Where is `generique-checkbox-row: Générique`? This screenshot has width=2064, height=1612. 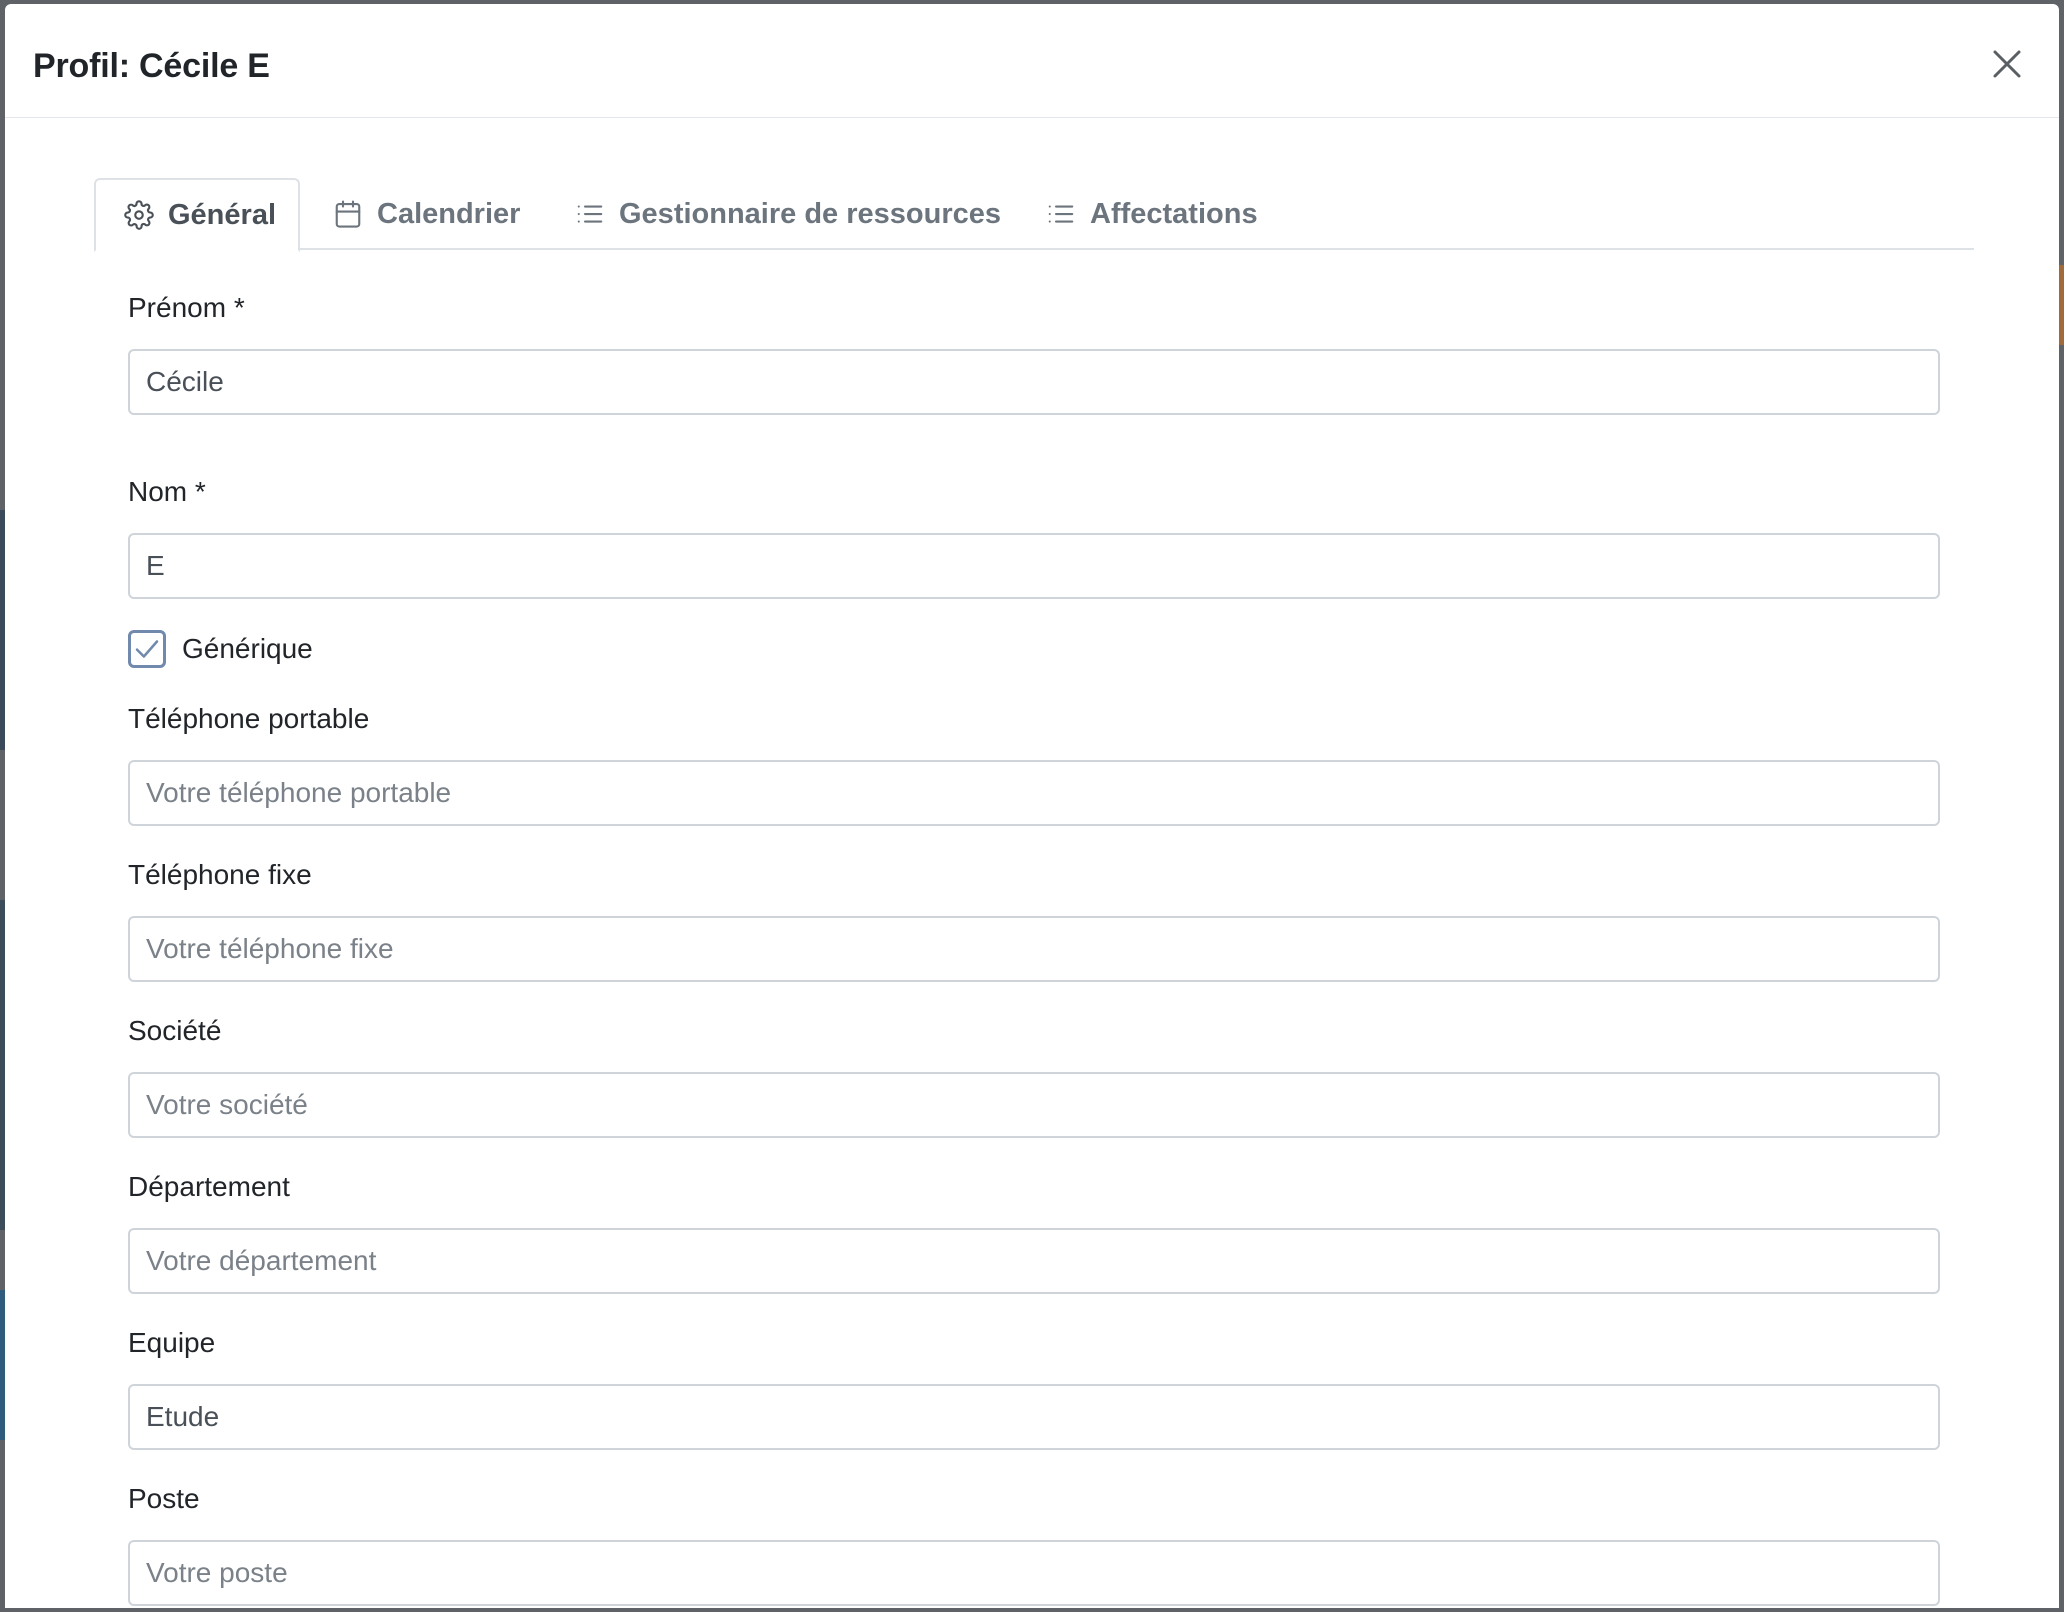 generique-checkbox-row: Générique is located at coordinates (220, 649).